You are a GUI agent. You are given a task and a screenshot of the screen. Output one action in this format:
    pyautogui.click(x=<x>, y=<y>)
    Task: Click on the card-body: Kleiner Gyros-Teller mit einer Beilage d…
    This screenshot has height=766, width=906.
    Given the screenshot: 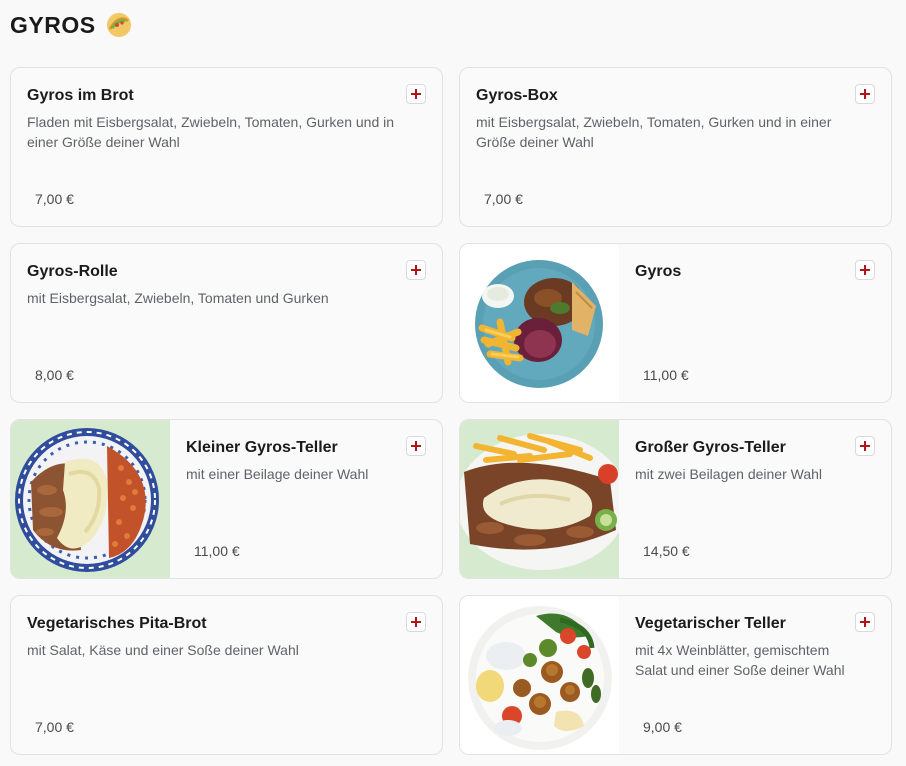 What is the action you would take?
    pyautogui.click(x=306, y=499)
    